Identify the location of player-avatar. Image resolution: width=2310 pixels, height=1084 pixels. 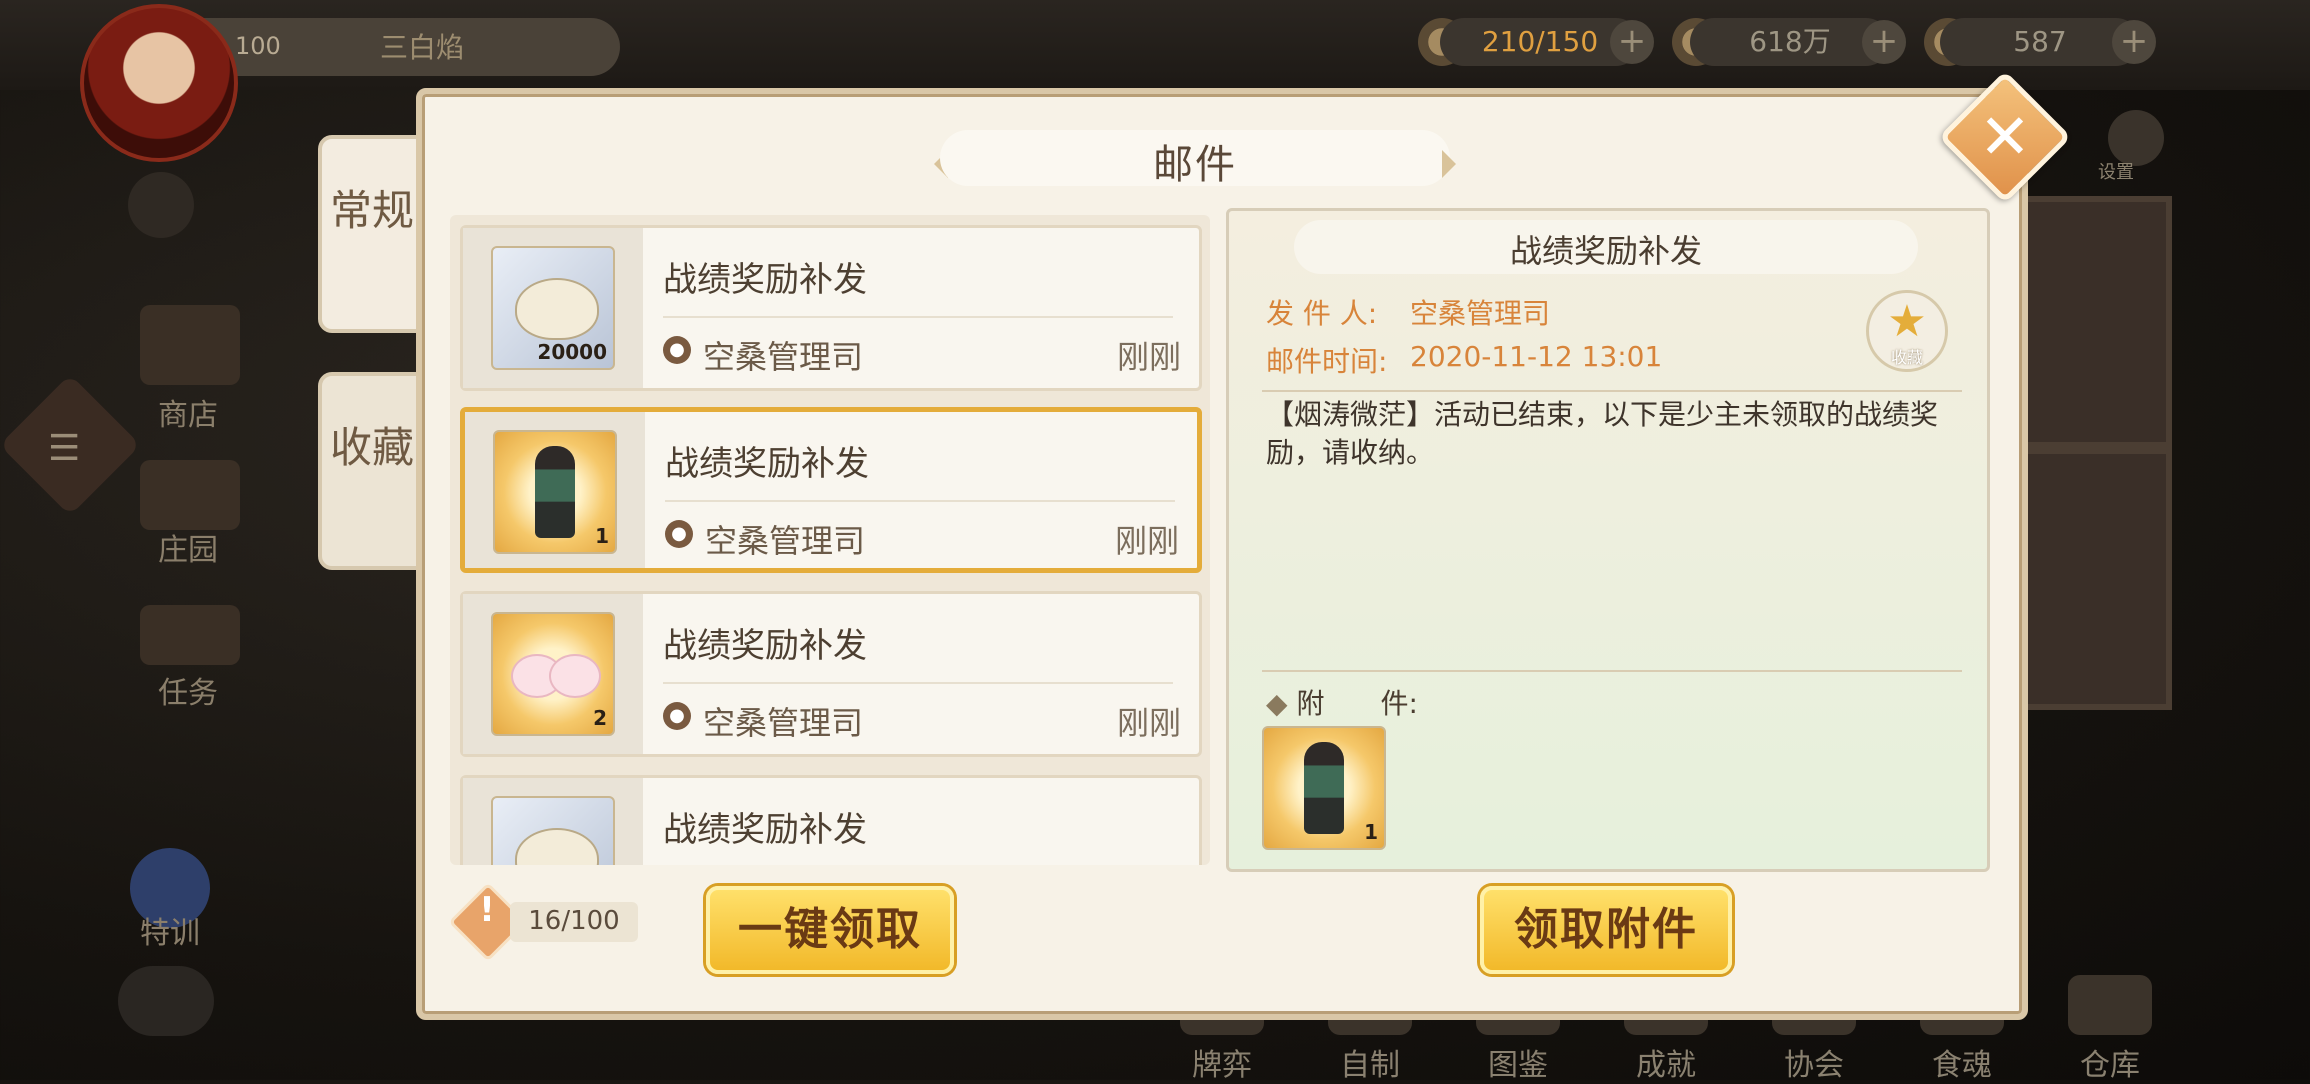
(159, 83).